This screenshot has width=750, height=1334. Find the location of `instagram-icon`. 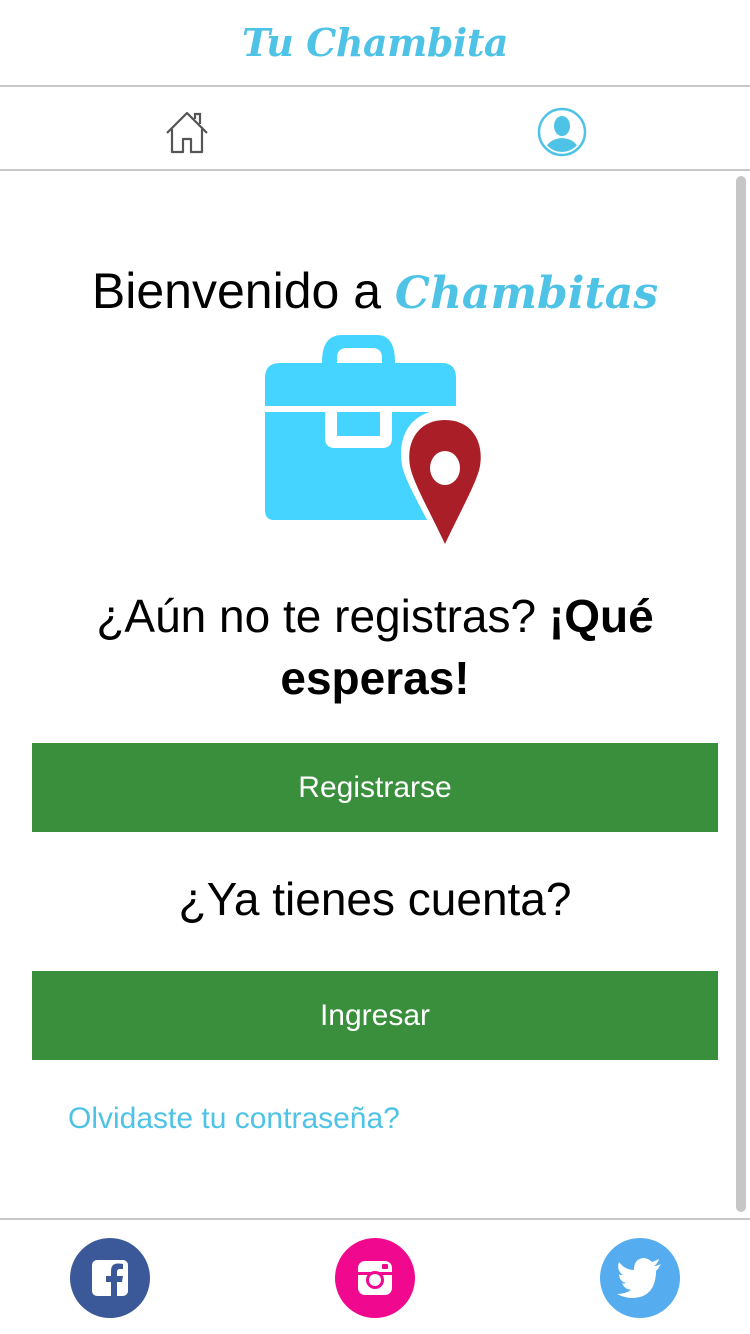

instagram-icon is located at coordinates (375, 1278).